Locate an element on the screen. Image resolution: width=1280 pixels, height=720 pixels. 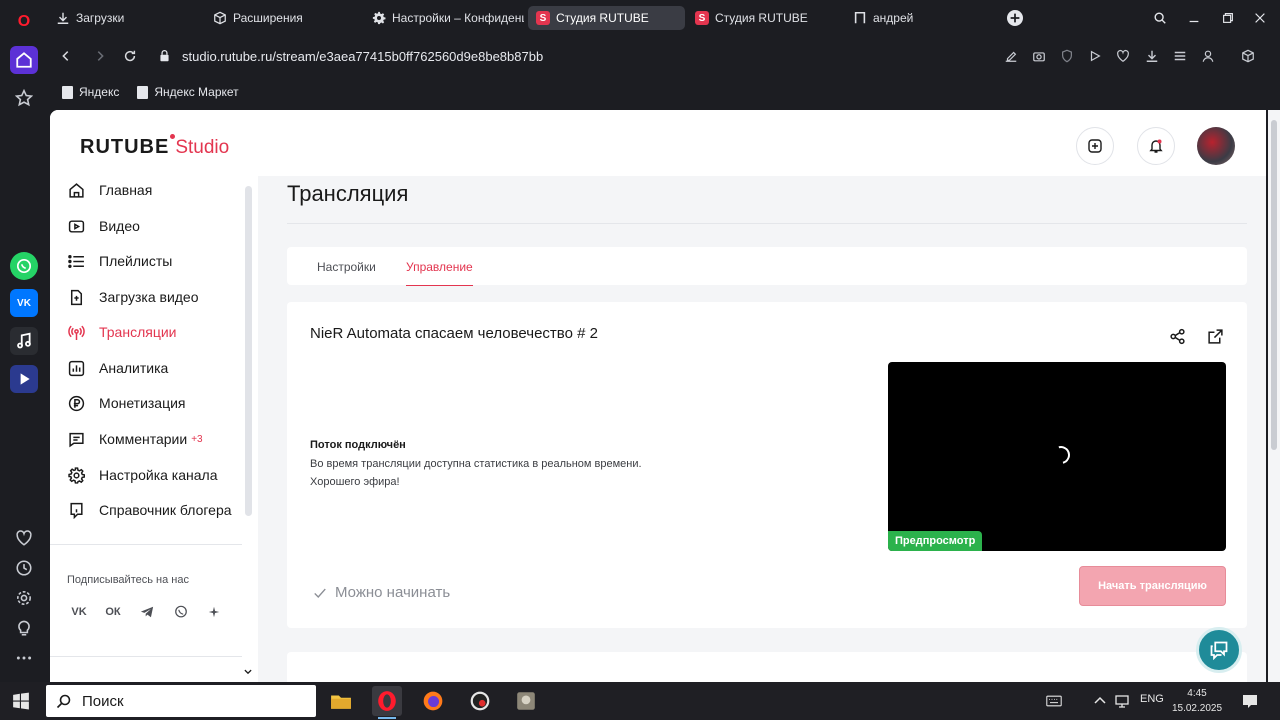
search-tabs-icon is located at coordinates (1160, 18).